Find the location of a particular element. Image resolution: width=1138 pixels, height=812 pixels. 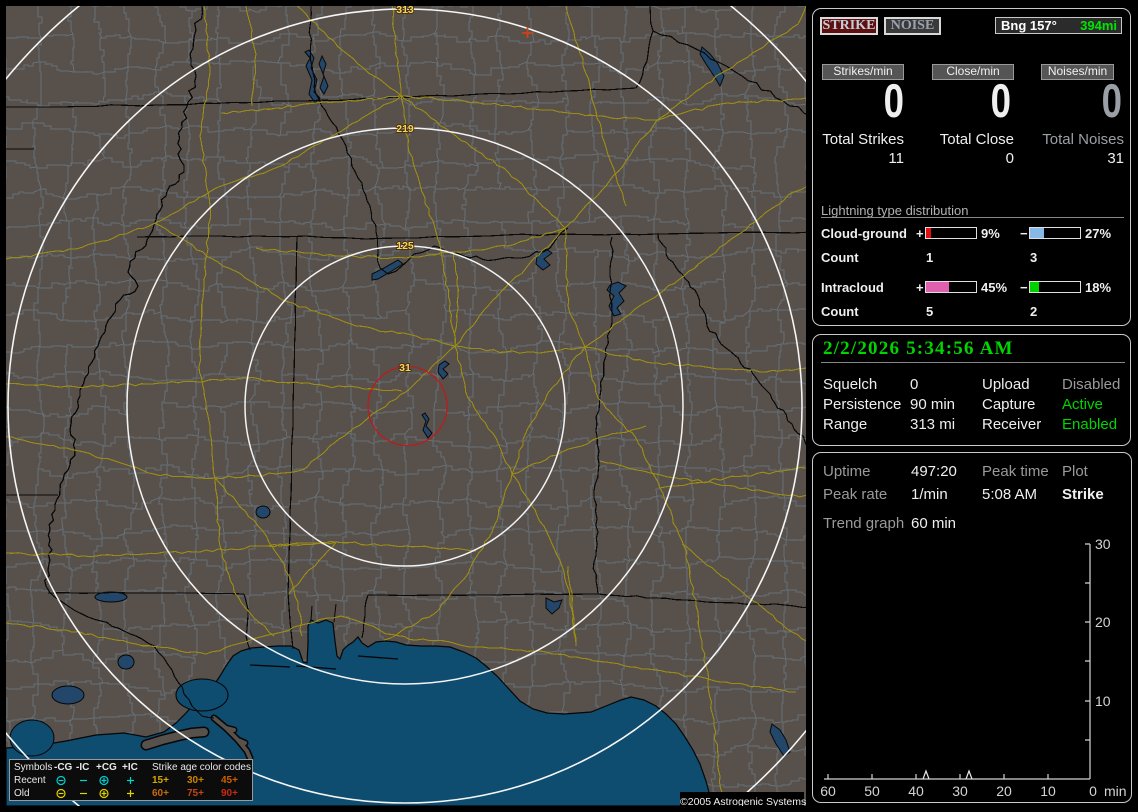

svg-text: 313 is located at coordinates (405, 11).